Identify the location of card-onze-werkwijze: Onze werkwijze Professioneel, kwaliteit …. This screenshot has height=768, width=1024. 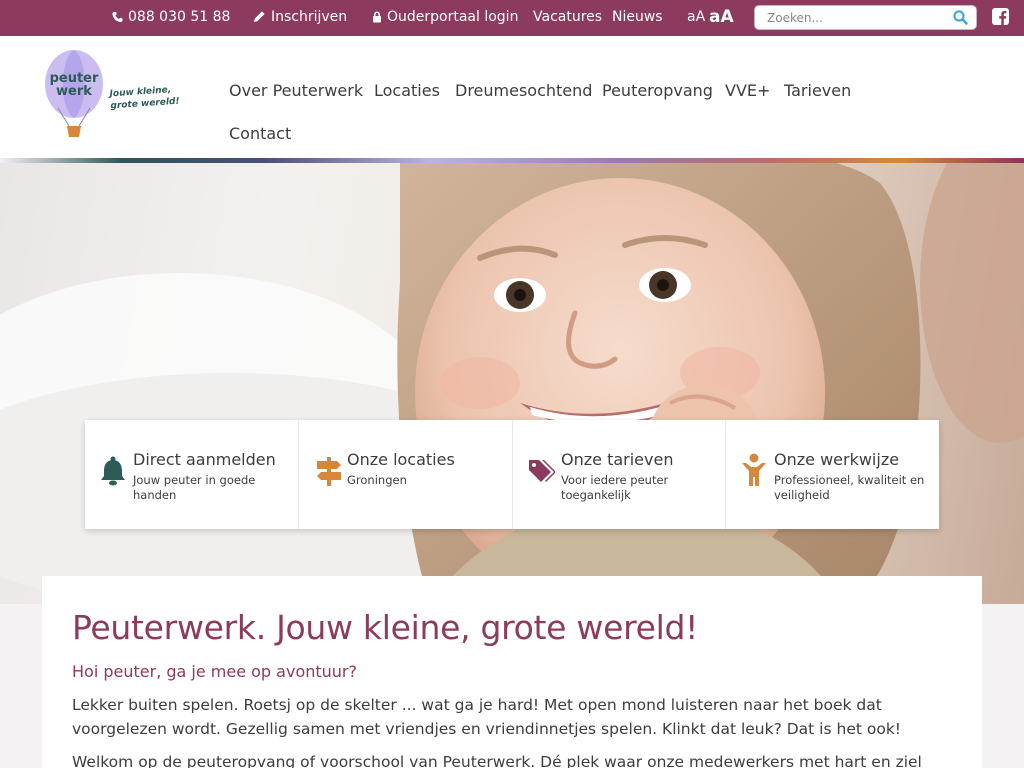
(831, 474).